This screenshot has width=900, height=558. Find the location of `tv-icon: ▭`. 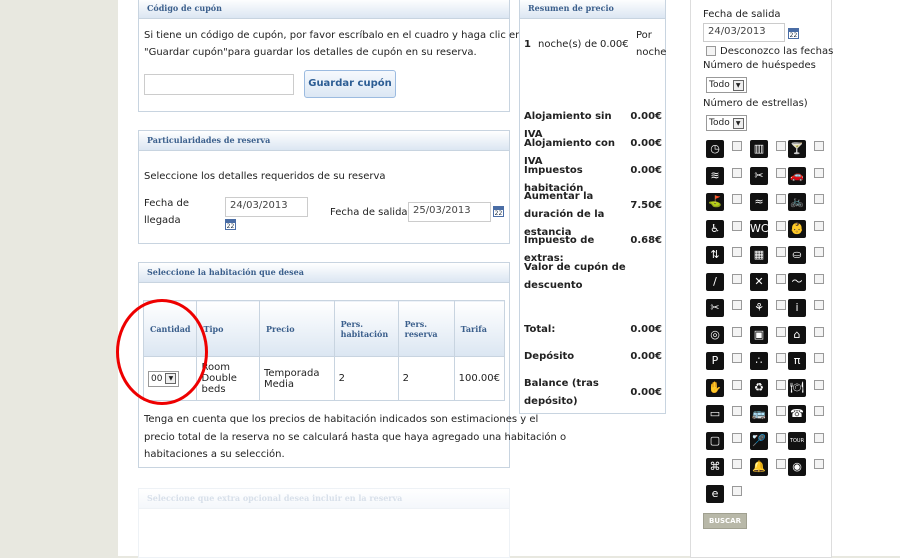

tv-icon: ▭ is located at coordinates (715, 414).